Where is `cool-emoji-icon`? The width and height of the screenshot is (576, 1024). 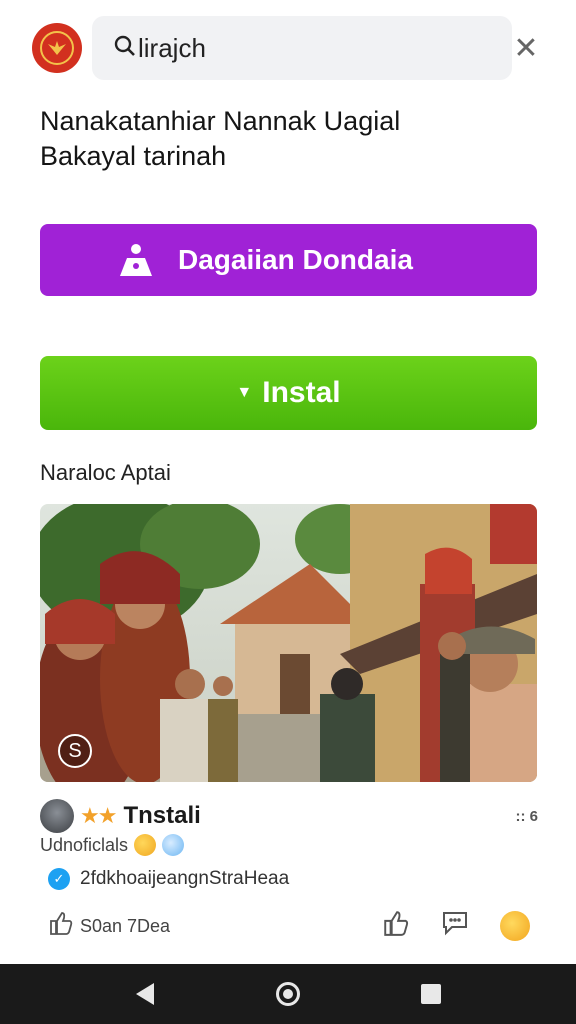
cool-emoji-icon is located at coordinates (173, 845).